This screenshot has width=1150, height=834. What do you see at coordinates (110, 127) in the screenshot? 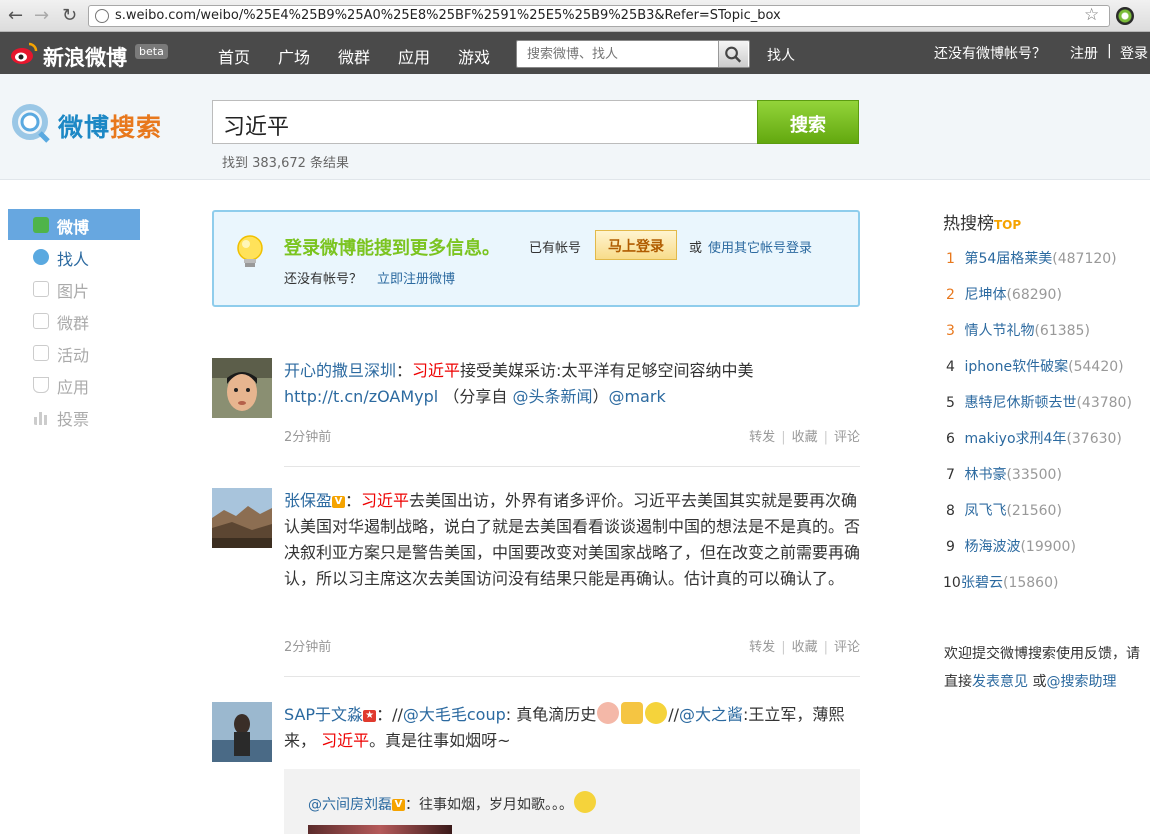
I see `weibo-search-logo-text: 微博搜索` at bounding box center [110, 127].